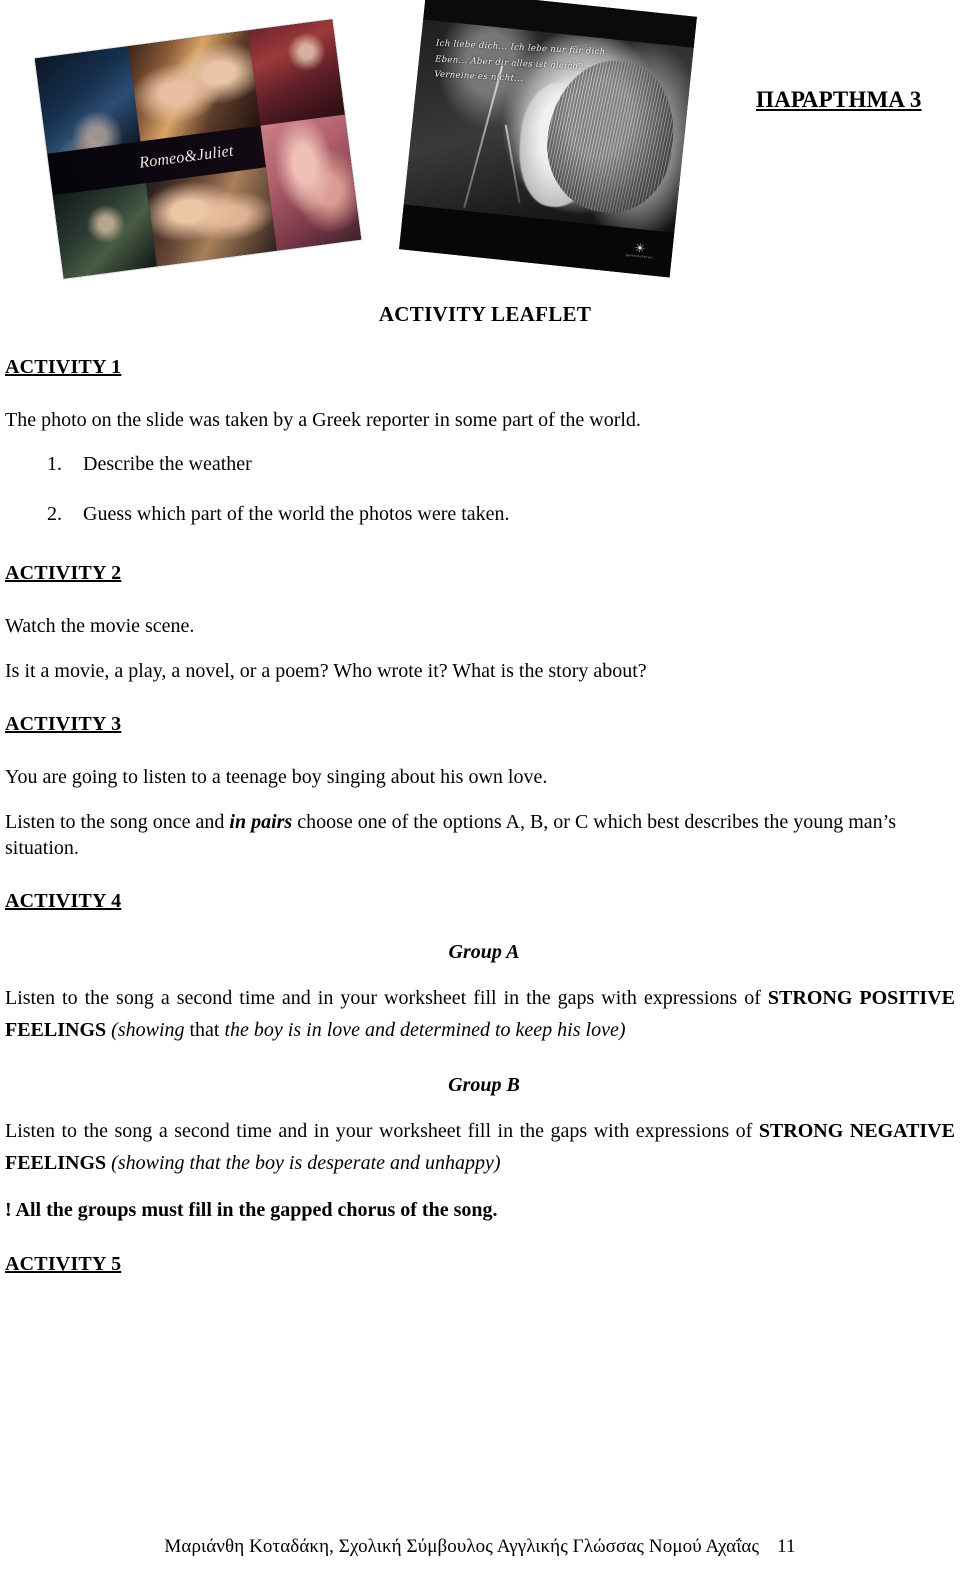 This screenshot has height=1577, width=960. I want to click on activity-3-emphasis: in pairs, so click(261, 821).